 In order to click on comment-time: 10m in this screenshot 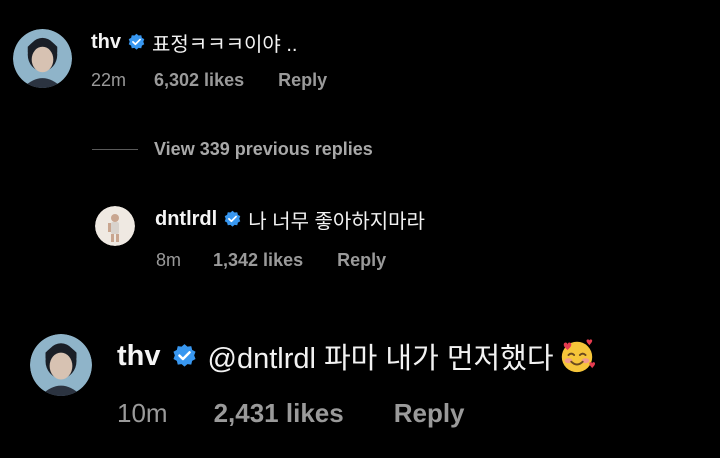, I will do `click(142, 413)`.